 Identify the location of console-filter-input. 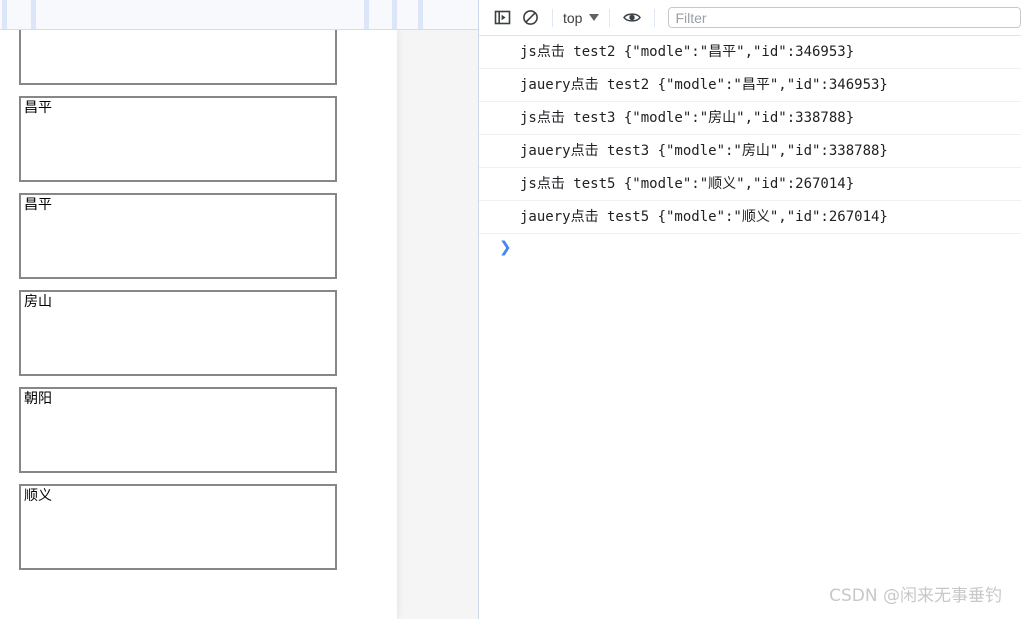
(844, 17).